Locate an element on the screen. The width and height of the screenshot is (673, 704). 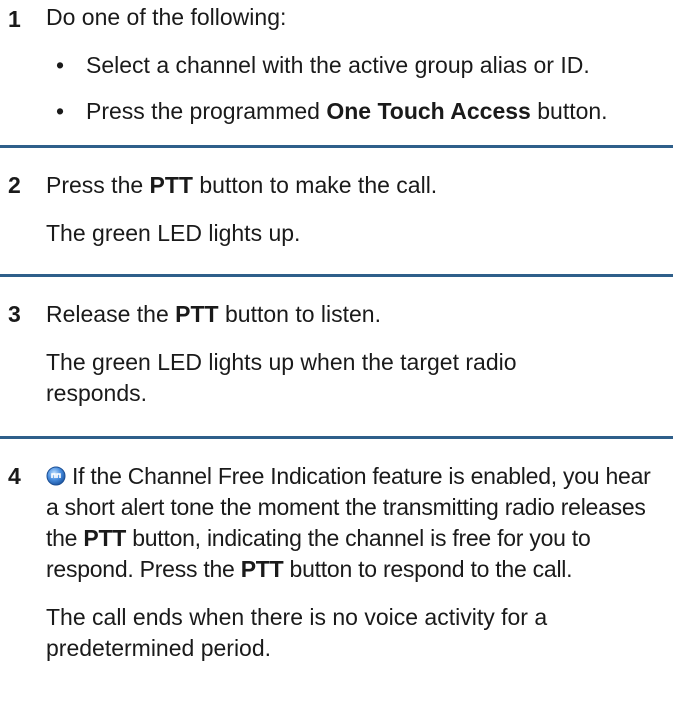
step-number: 3 is located at coordinates (14, 314).